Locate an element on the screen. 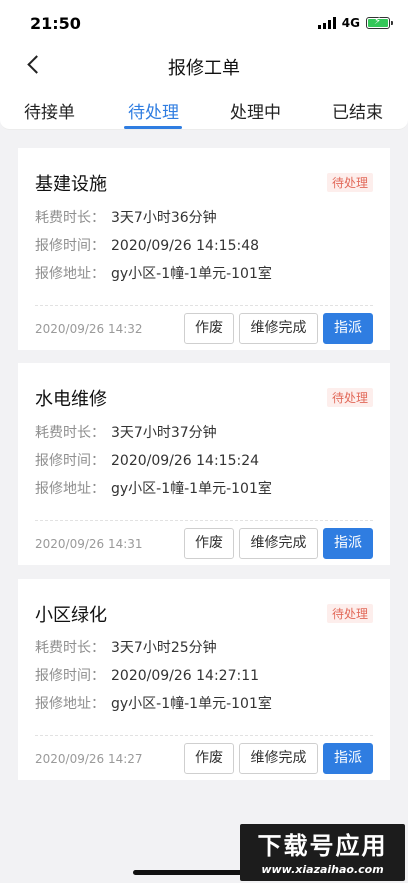  watermark-logo: 下载号应用 www.xiazaihao.com is located at coordinates (322, 852).